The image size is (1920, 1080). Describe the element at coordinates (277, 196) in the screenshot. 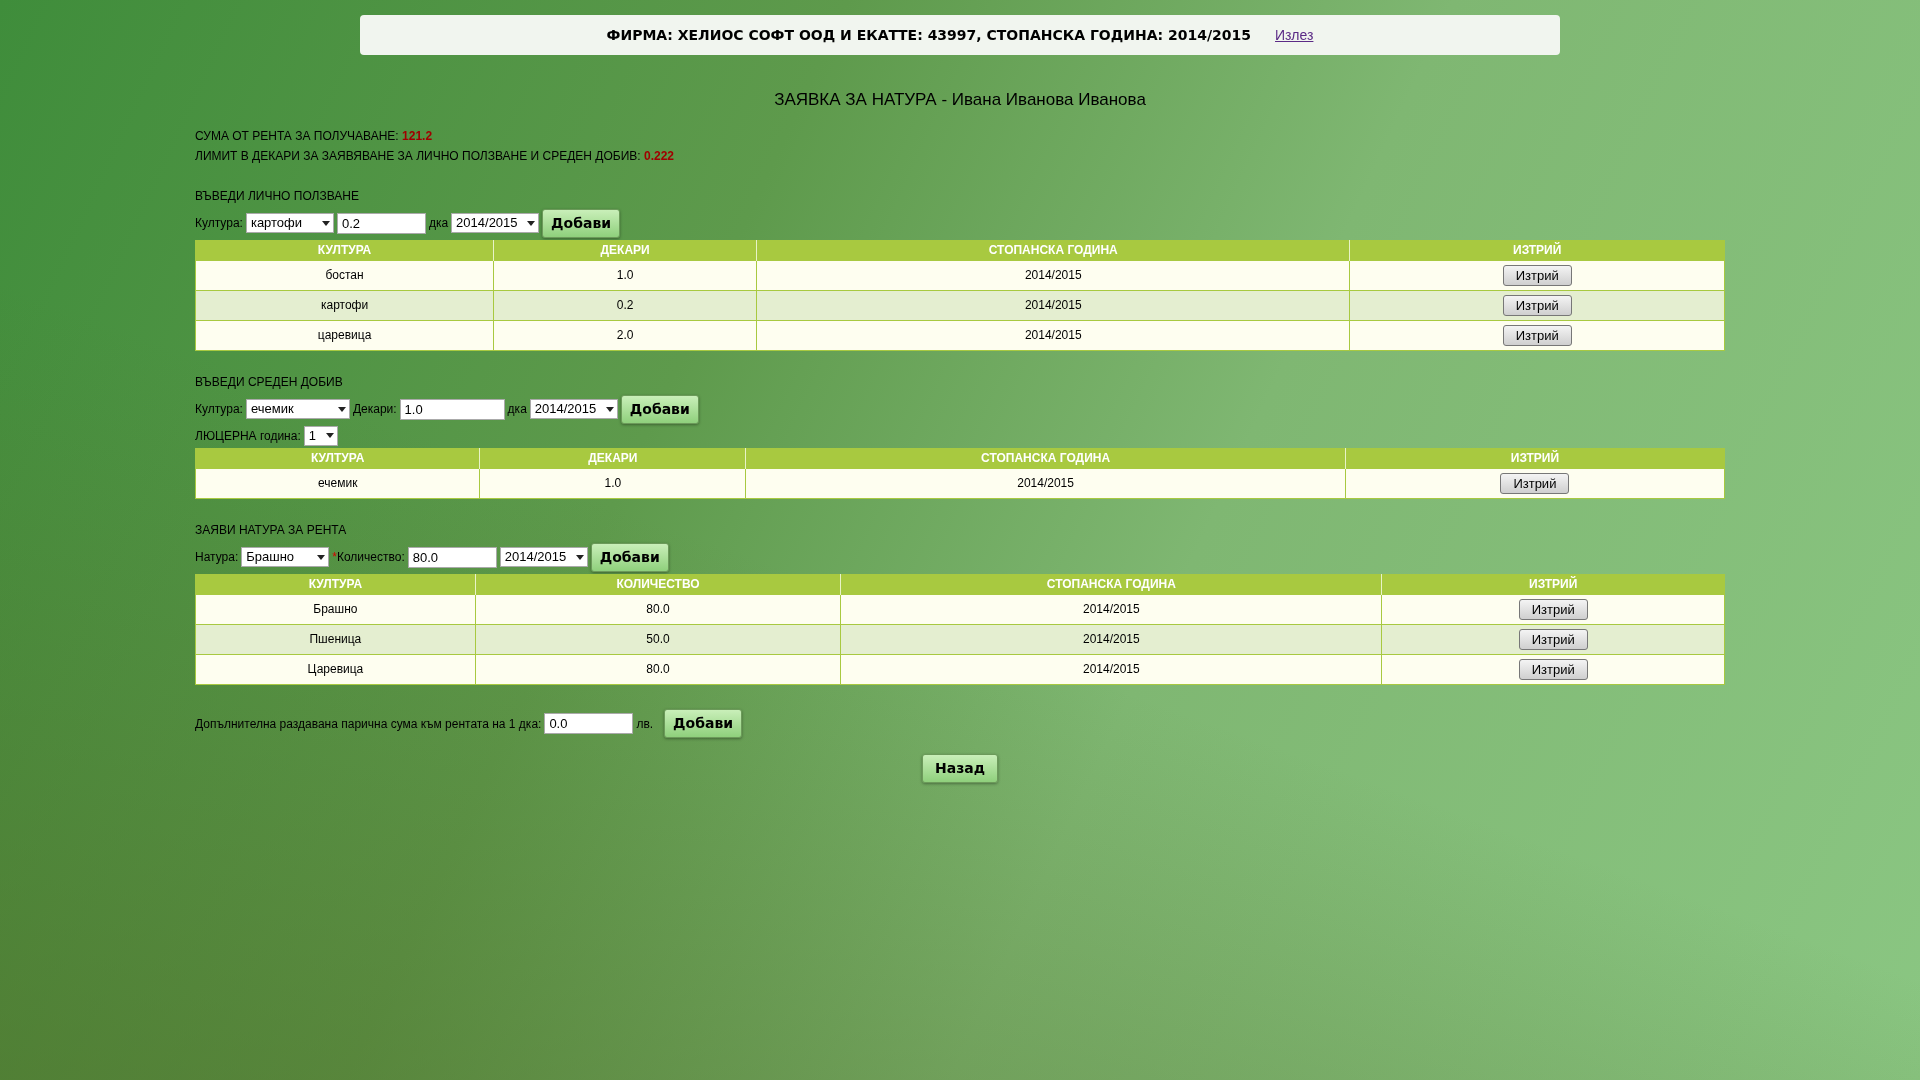

I see `section-heading: ВЪВЕДИ ЛИЧНО ПОЛЗВАНЕ` at that location.